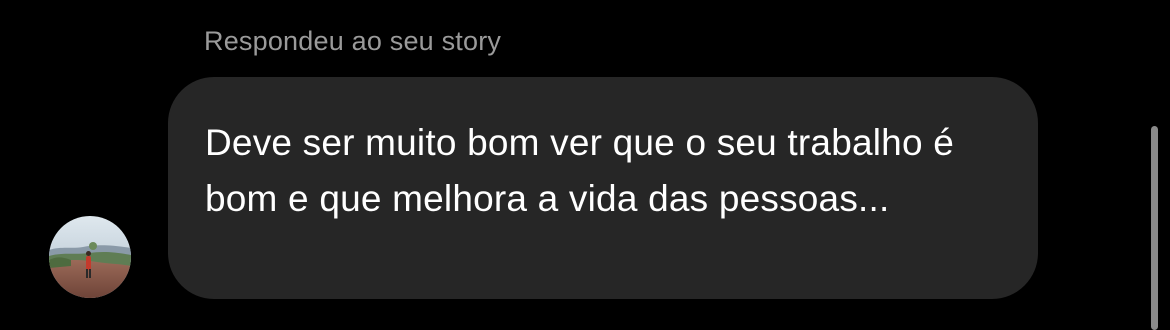 This screenshot has height=330, width=1170. I want to click on story-reply-label: Respondeu ao seu story, so click(353, 41).